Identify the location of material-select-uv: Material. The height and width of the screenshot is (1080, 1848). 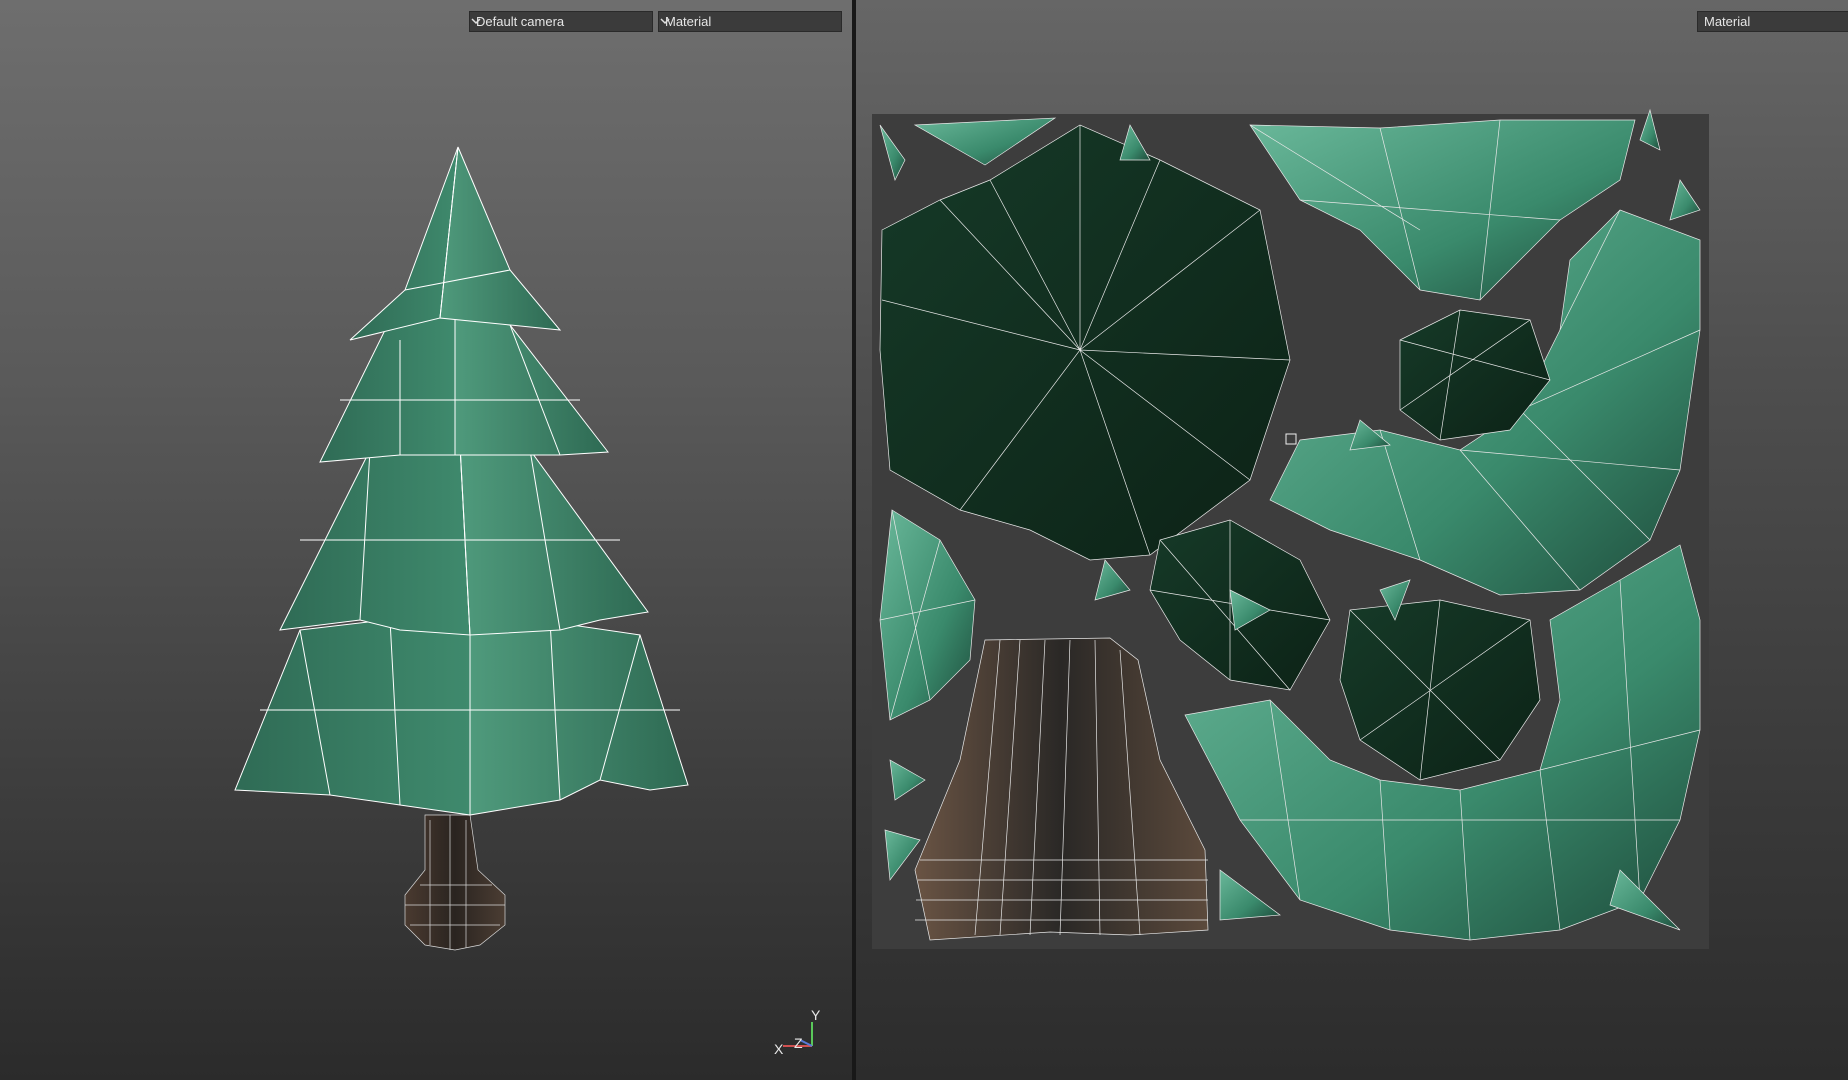
(1772, 21).